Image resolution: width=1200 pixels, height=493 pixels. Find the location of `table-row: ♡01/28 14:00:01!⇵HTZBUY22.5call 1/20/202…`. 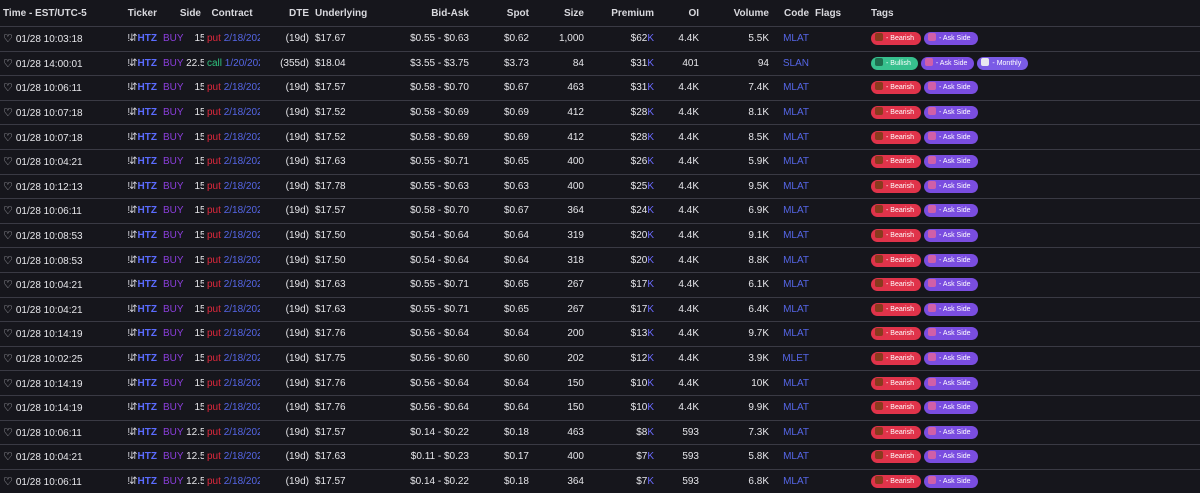

table-row: ♡01/28 14:00:01!⇵HTZBUY22.5call 1/20/202… is located at coordinates (600, 63).